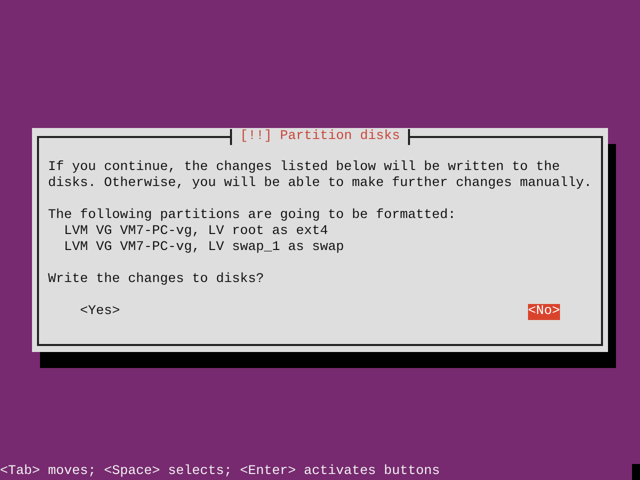 Image resolution: width=640 pixels, height=480 pixels. I want to click on dialog-button: <Yes>, so click(100, 312).